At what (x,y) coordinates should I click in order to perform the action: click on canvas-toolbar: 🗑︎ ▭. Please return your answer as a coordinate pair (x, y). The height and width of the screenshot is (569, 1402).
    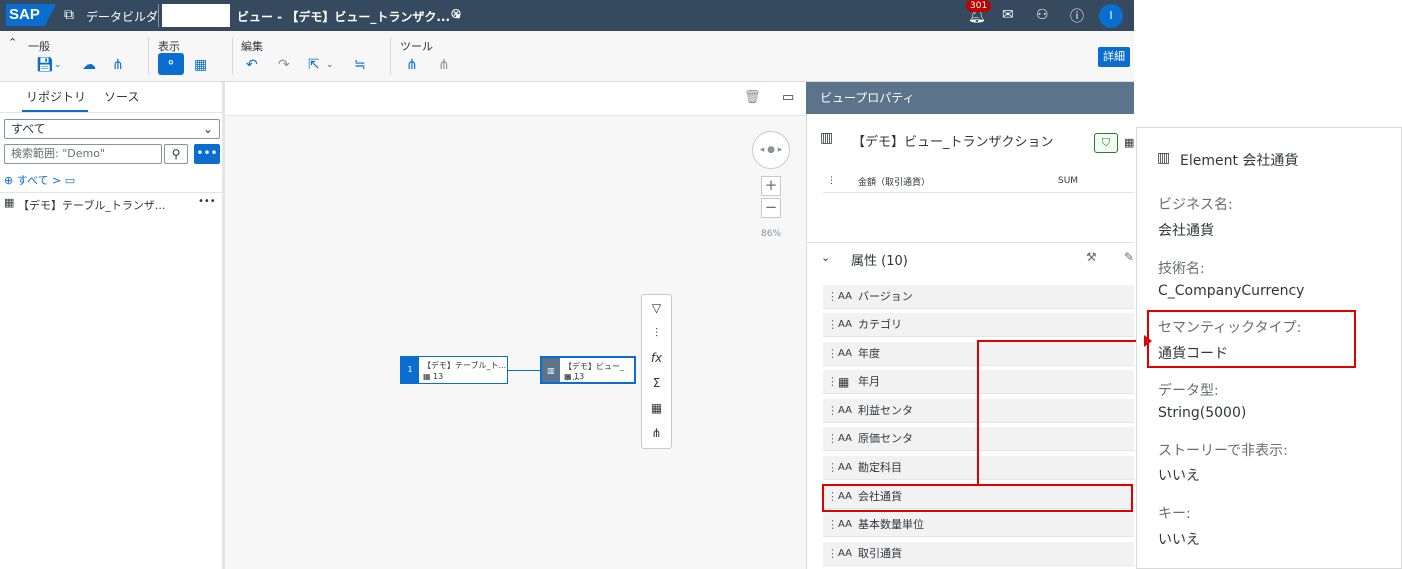
    Looking at the image, I should click on (515, 99).